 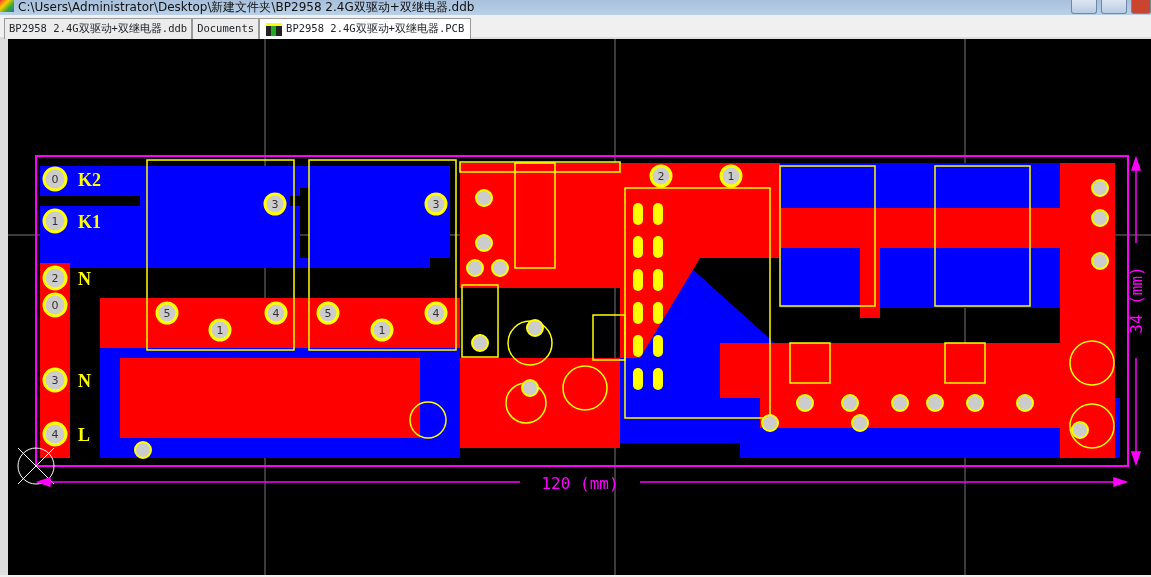 What do you see at coordinates (36, 466) in the screenshot?
I see `origin-marker-icon` at bounding box center [36, 466].